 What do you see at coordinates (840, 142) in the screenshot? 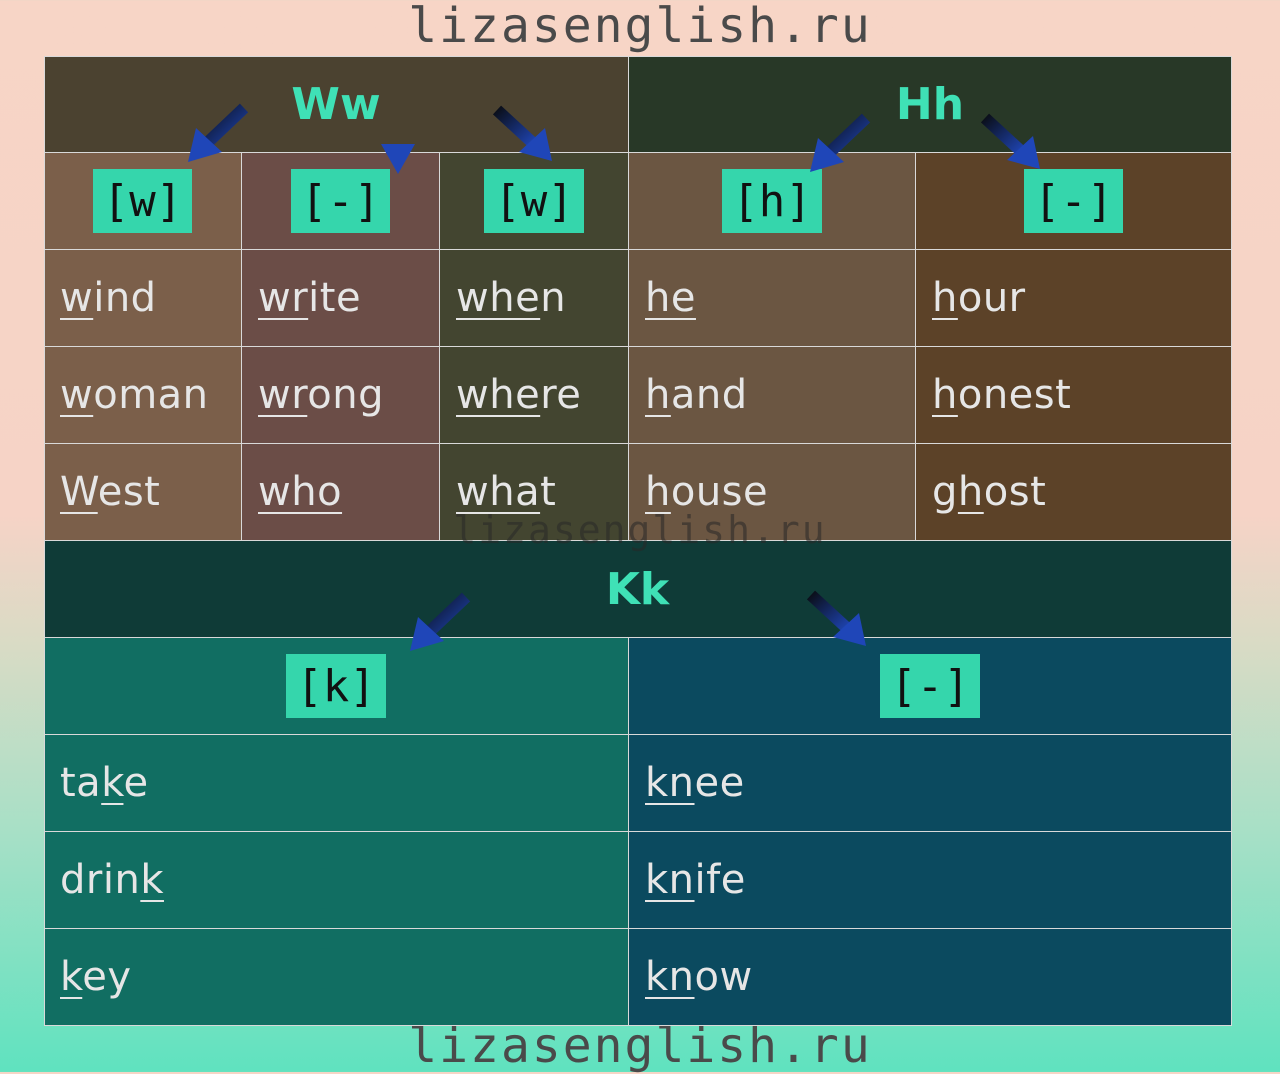
I see `arrow-hh-left` at bounding box center [840, 142].